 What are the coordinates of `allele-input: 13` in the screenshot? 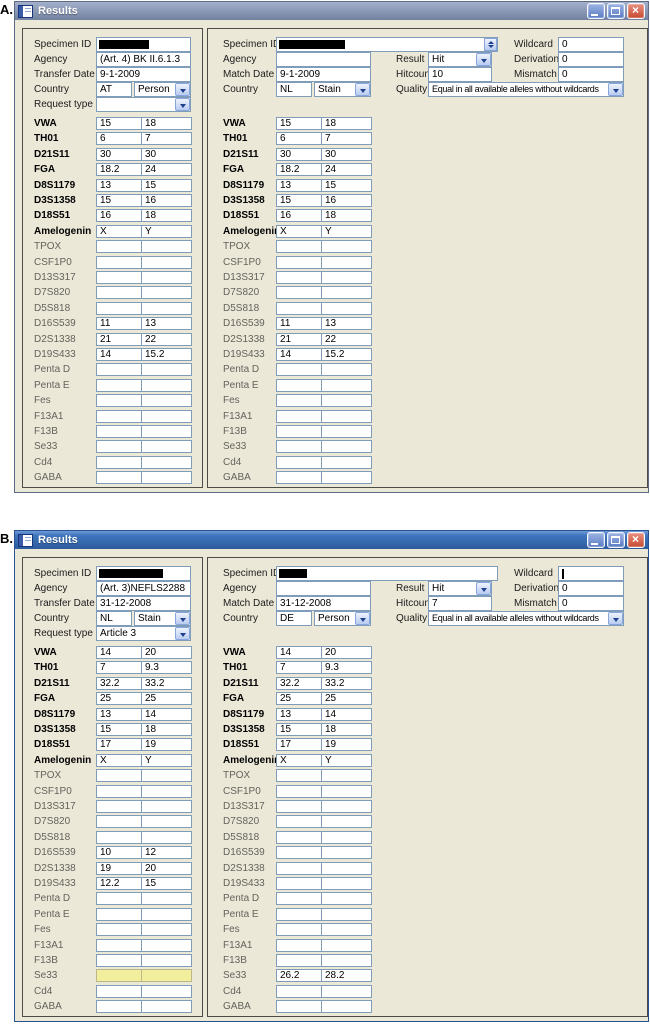 It's located at (166, 324).